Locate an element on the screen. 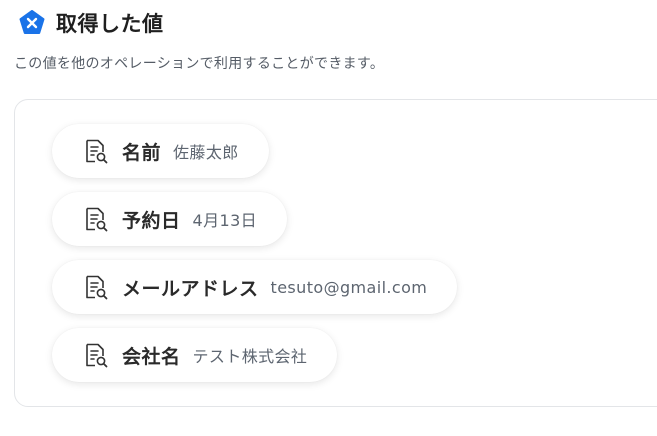  value-chip-email: メールアドレス tesuto@gmail.com is located at coordinates (255, 287).